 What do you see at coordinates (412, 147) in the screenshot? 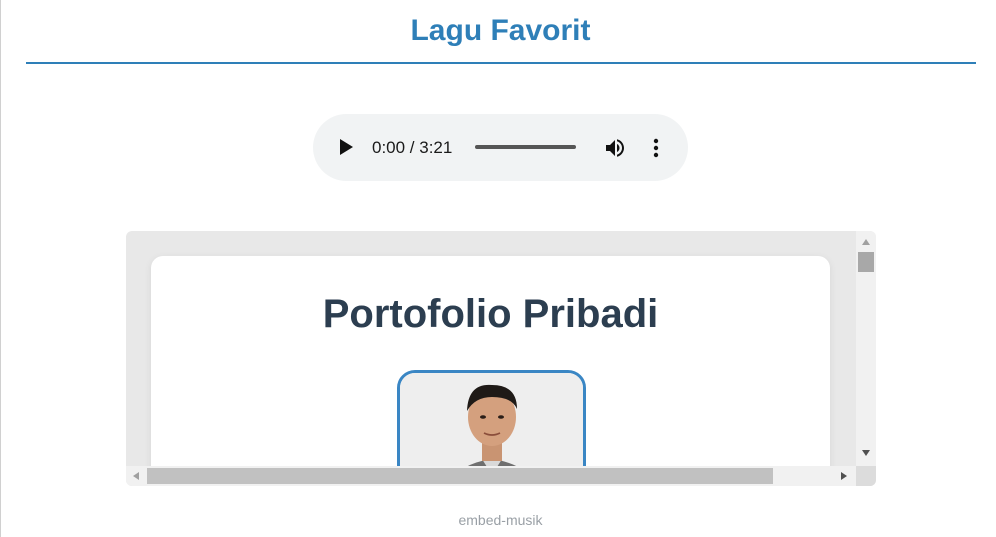
I see `time-display: 0:00 / 3:21` at bounding box center [412, 147].